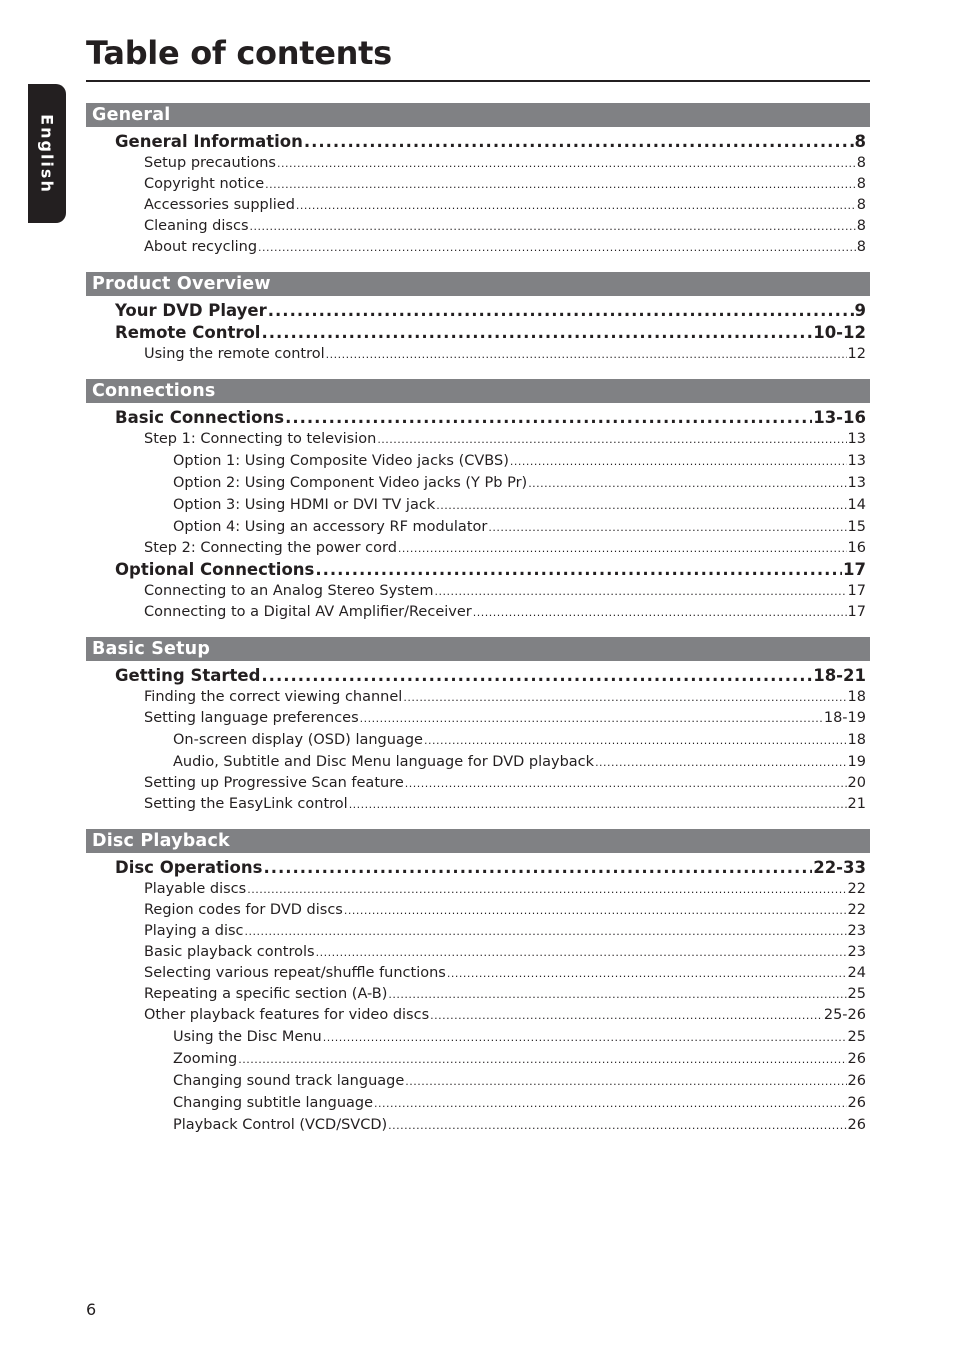  I want to click on toc-subentry: On-screen display (OSD) language 18, so click(478, 740).